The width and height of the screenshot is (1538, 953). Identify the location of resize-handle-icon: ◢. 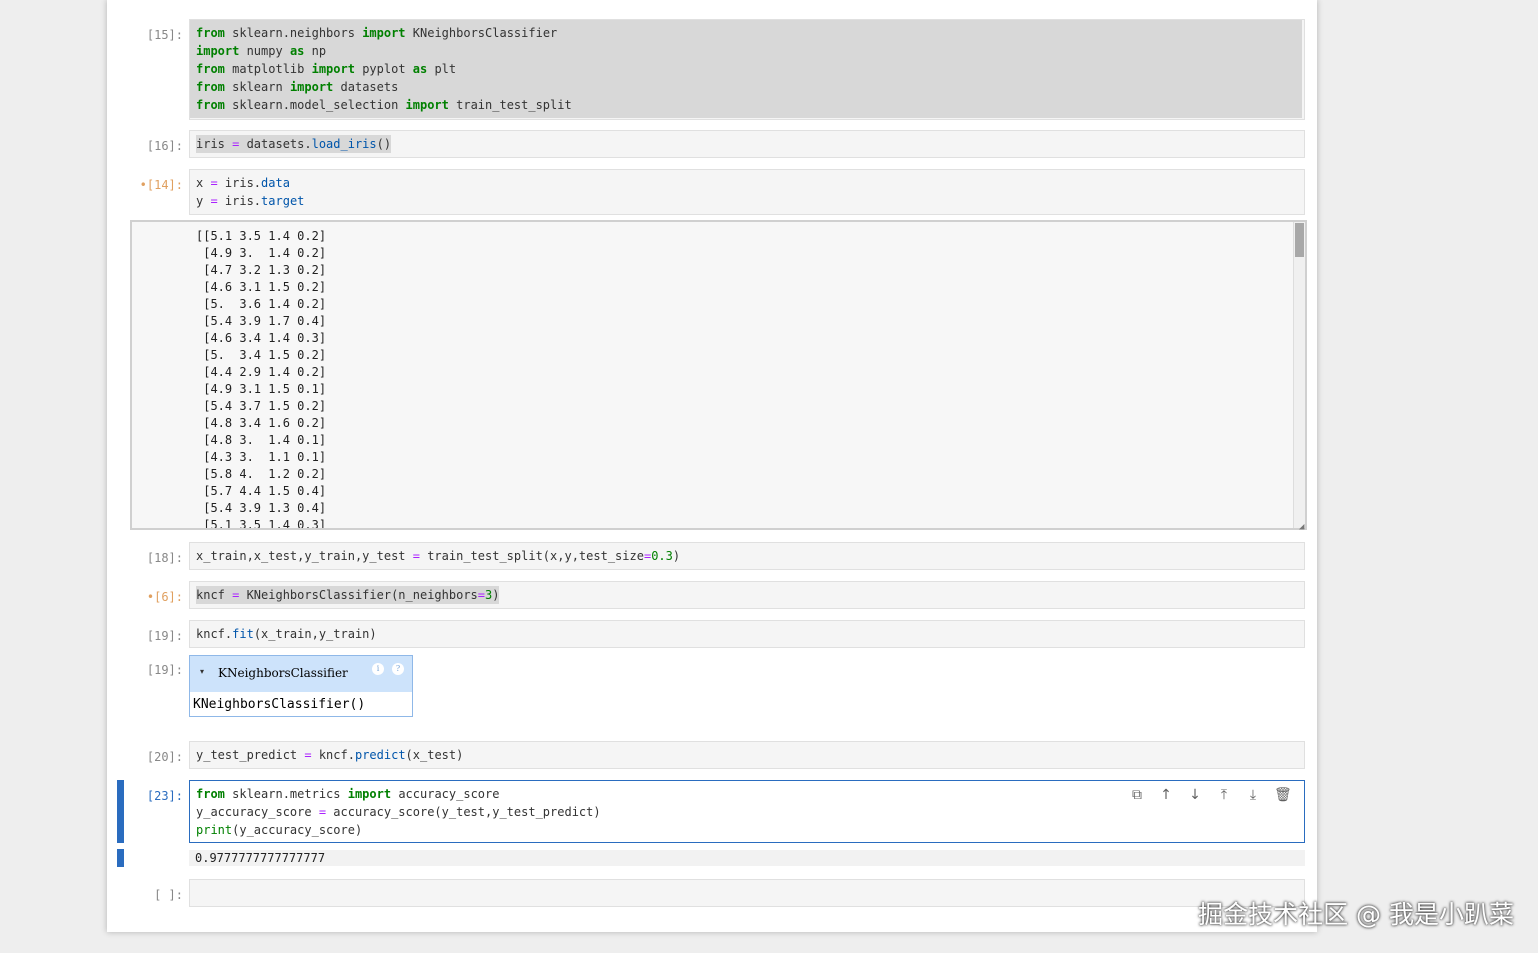
(1301, 527).